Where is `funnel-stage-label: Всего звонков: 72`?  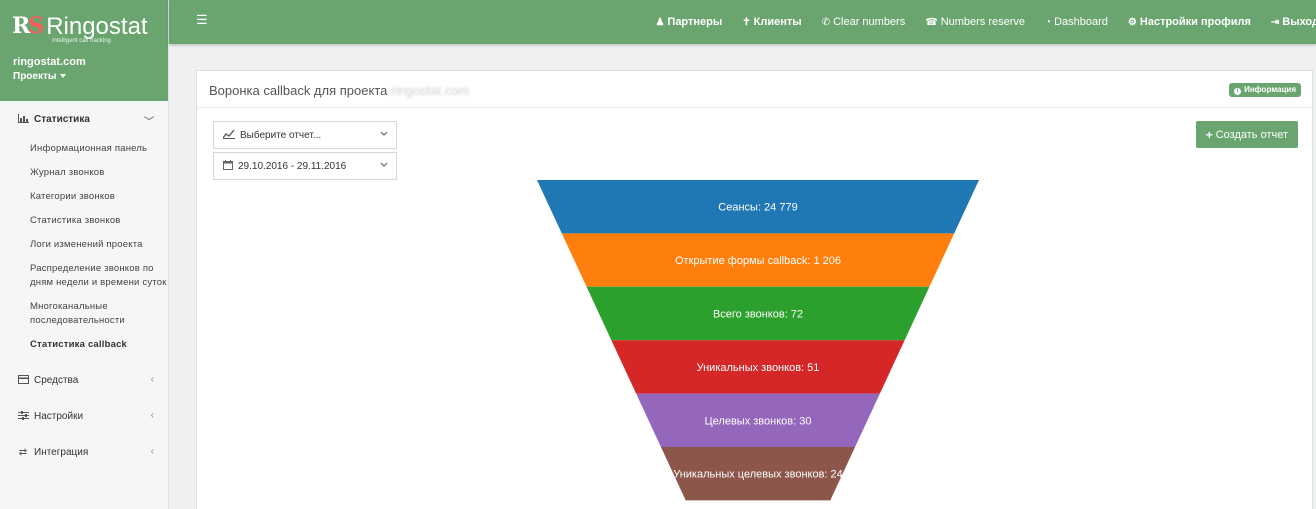 funnel-stage-label: Всего звонков: 72 is located at coordinates (758, 315).